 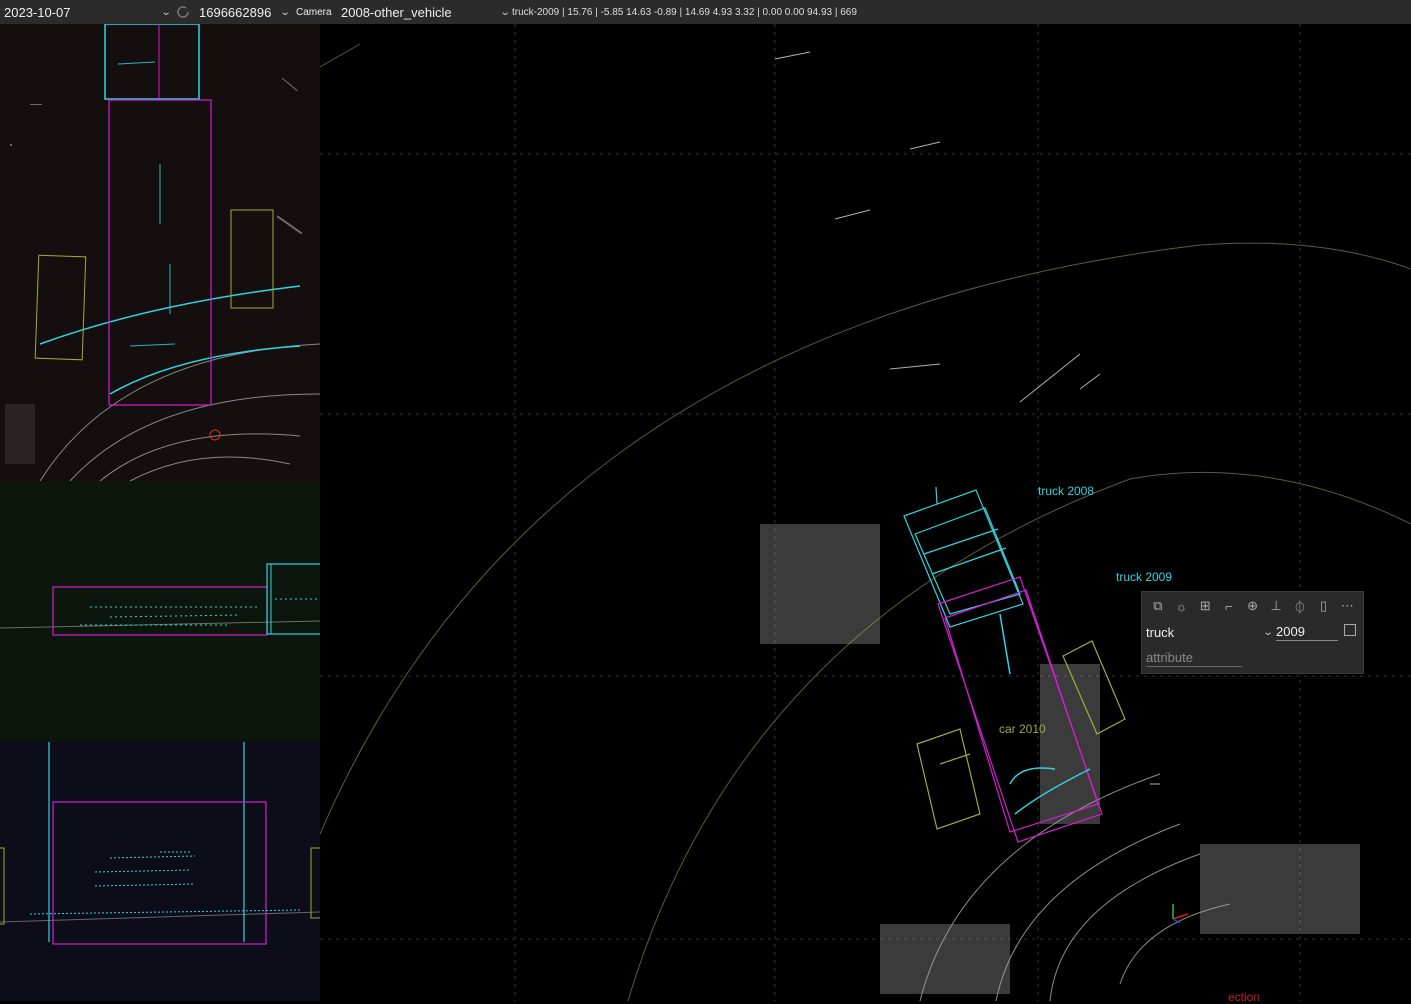 What do you see at coordinates (235, 12) in the screenshot?
I see `frame-value: 1696662896` at bounding box center [235, 12].